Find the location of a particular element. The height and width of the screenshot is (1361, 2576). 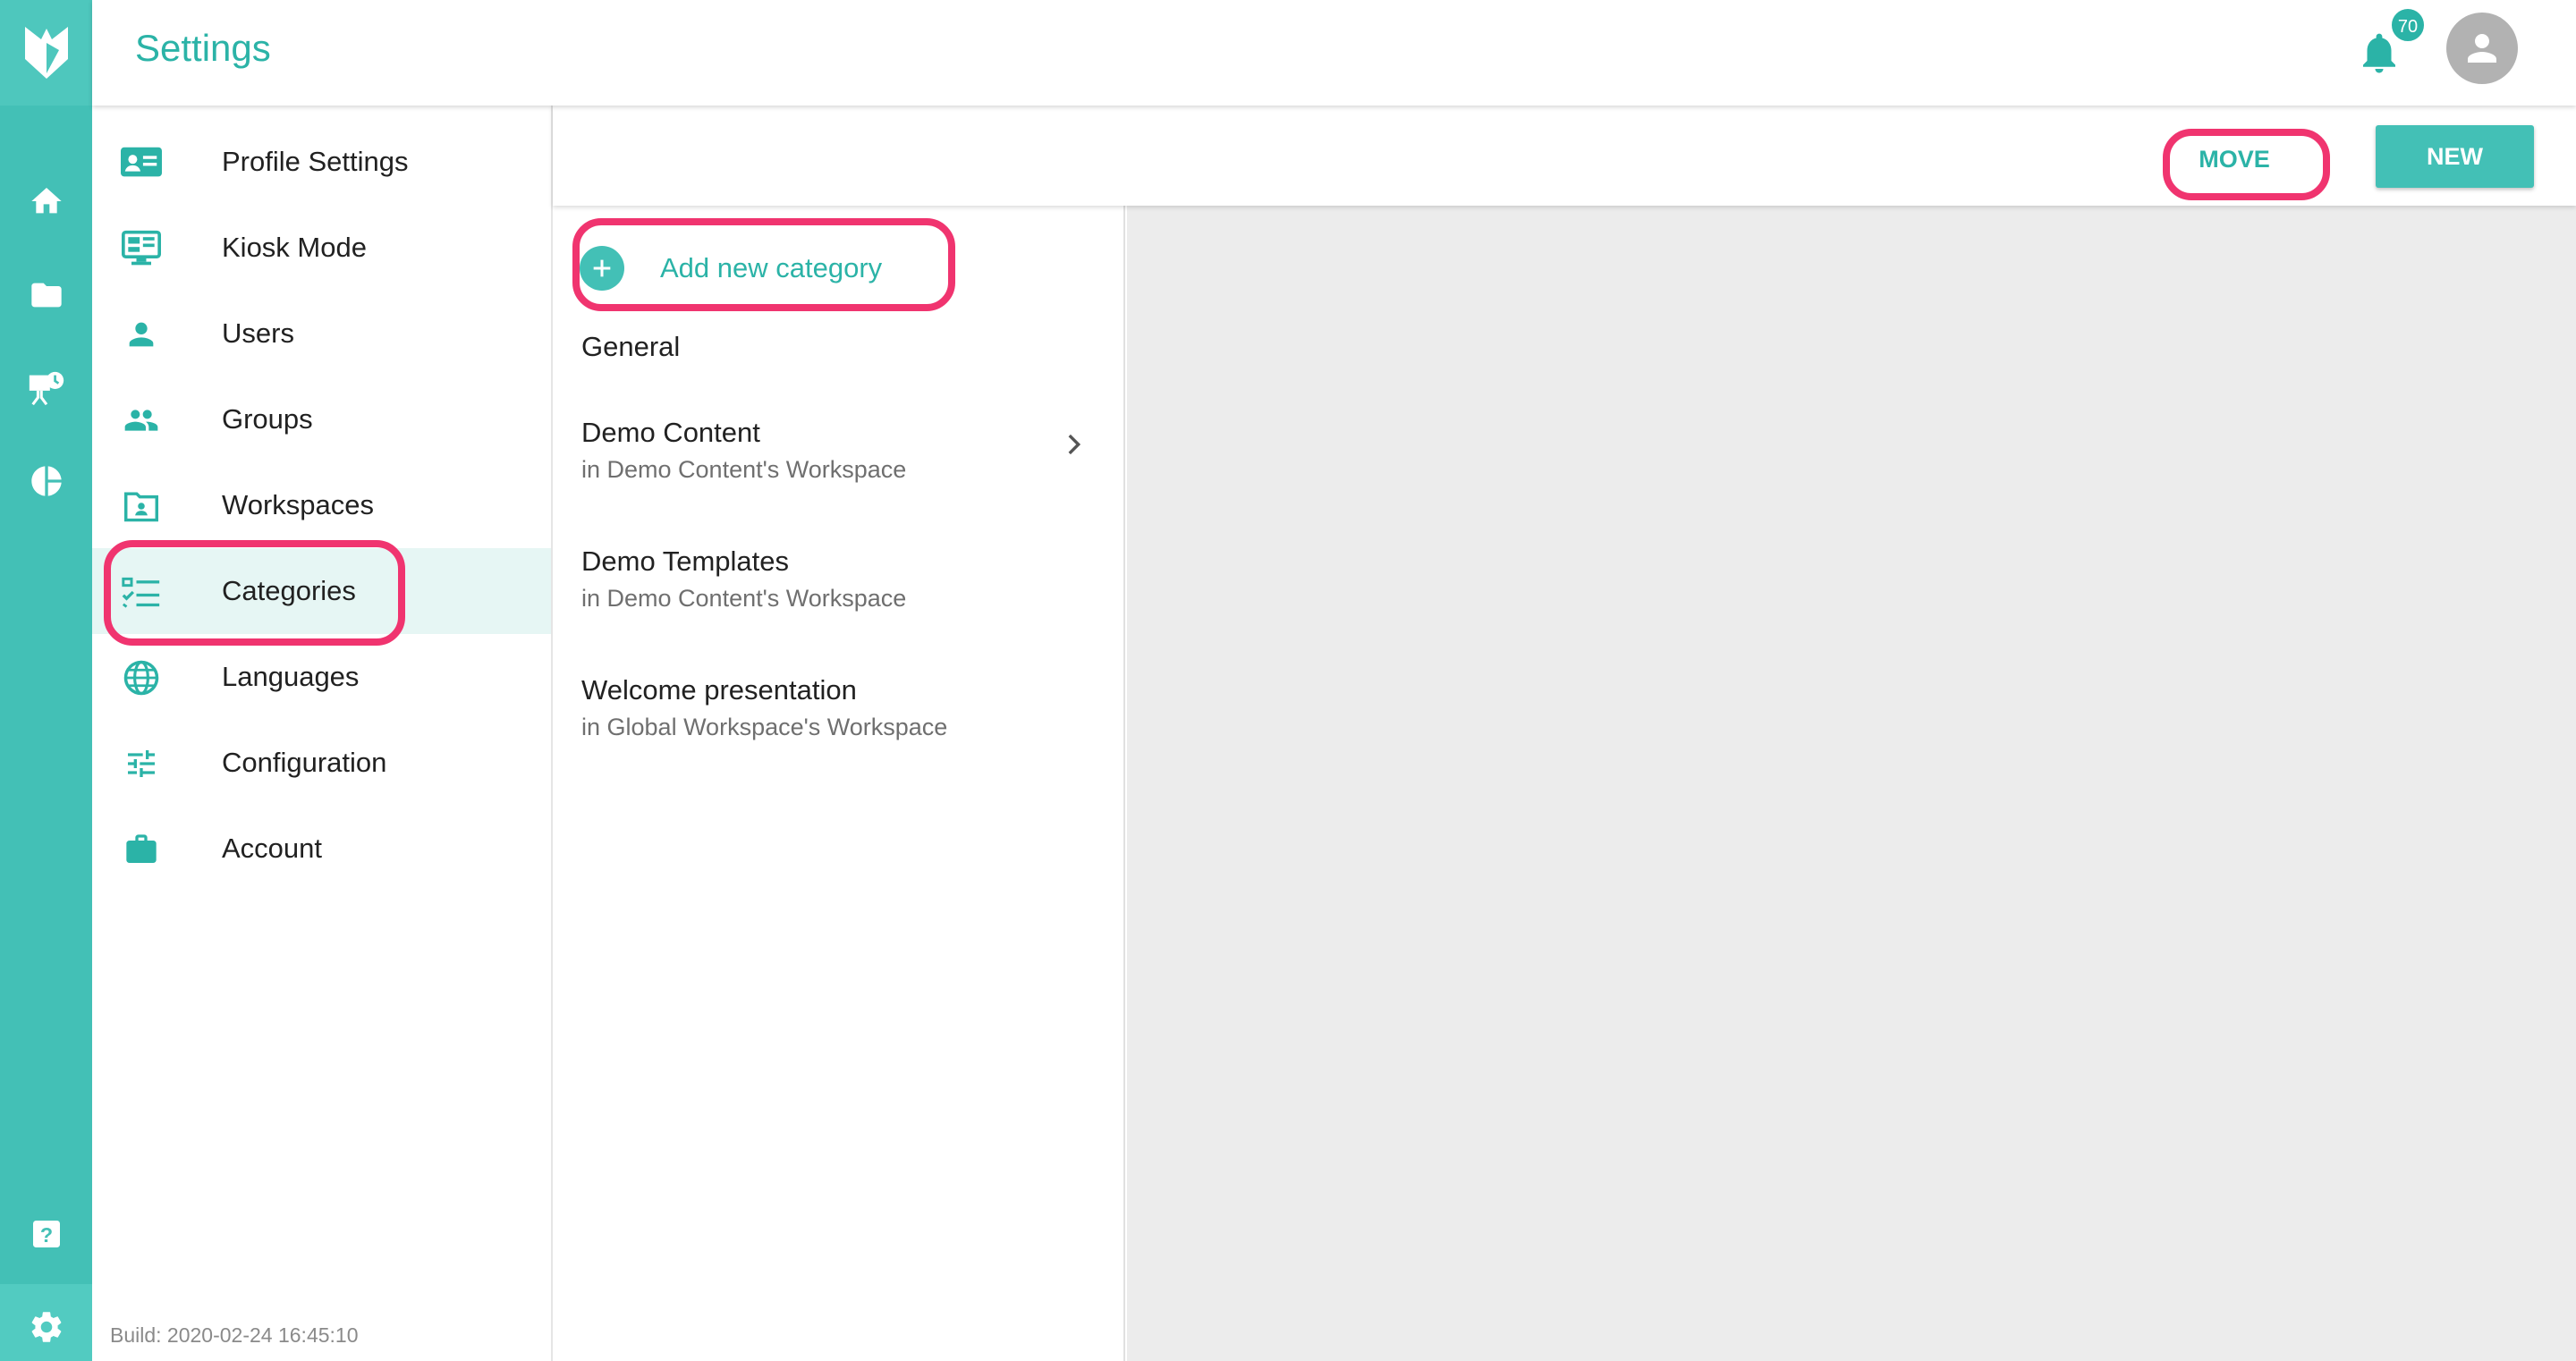

category-name: General is located at coordinates (631, 346).